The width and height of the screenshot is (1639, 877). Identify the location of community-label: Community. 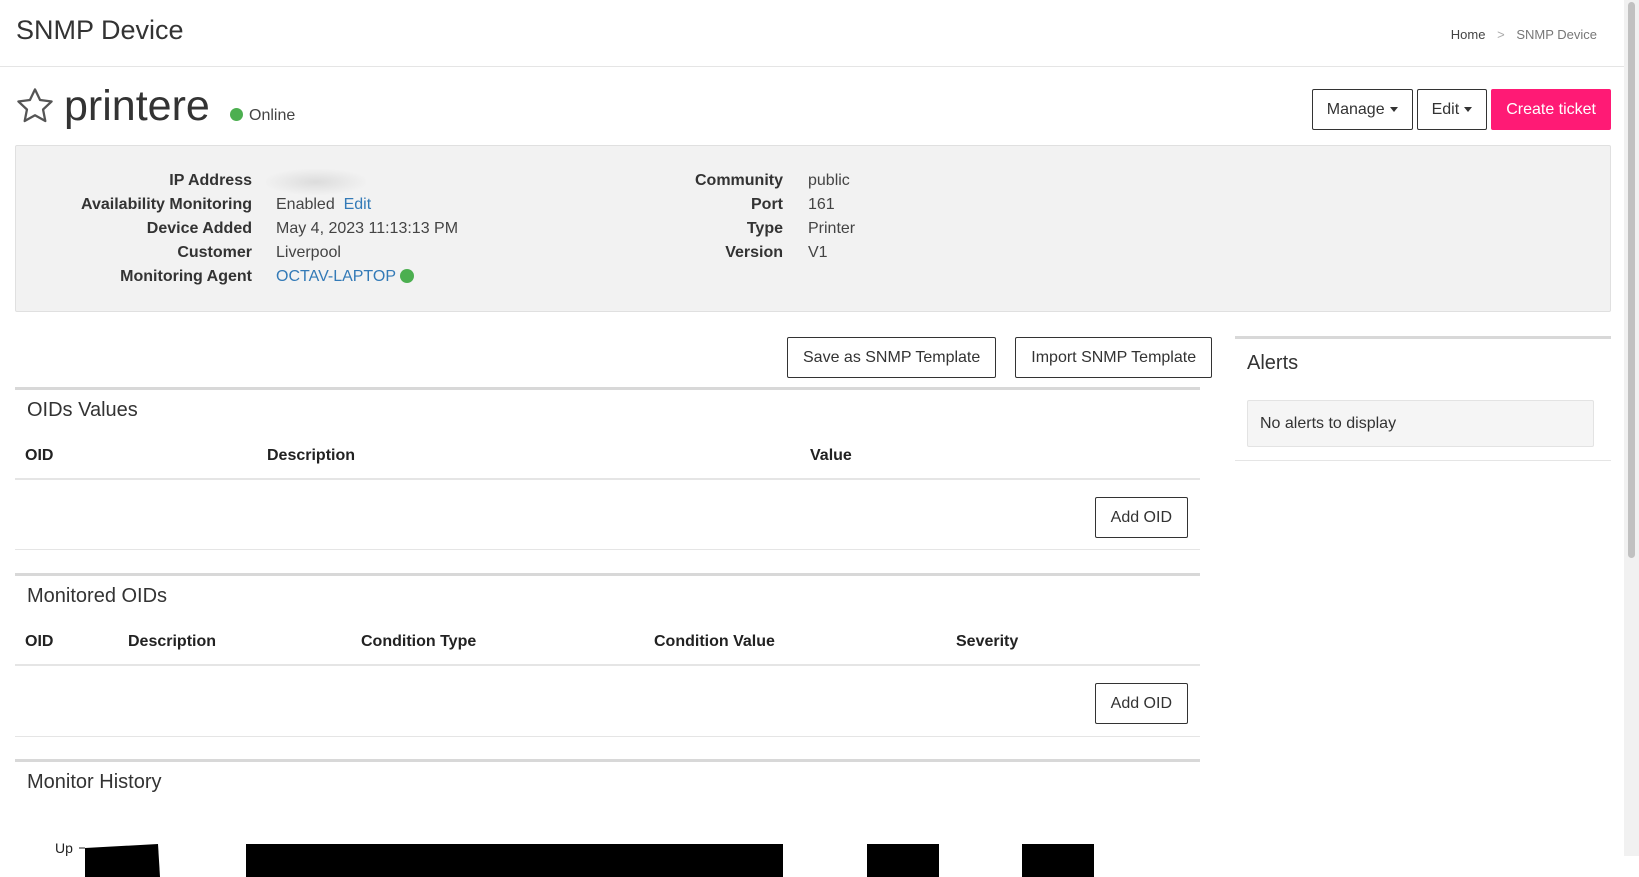
(739, 180).